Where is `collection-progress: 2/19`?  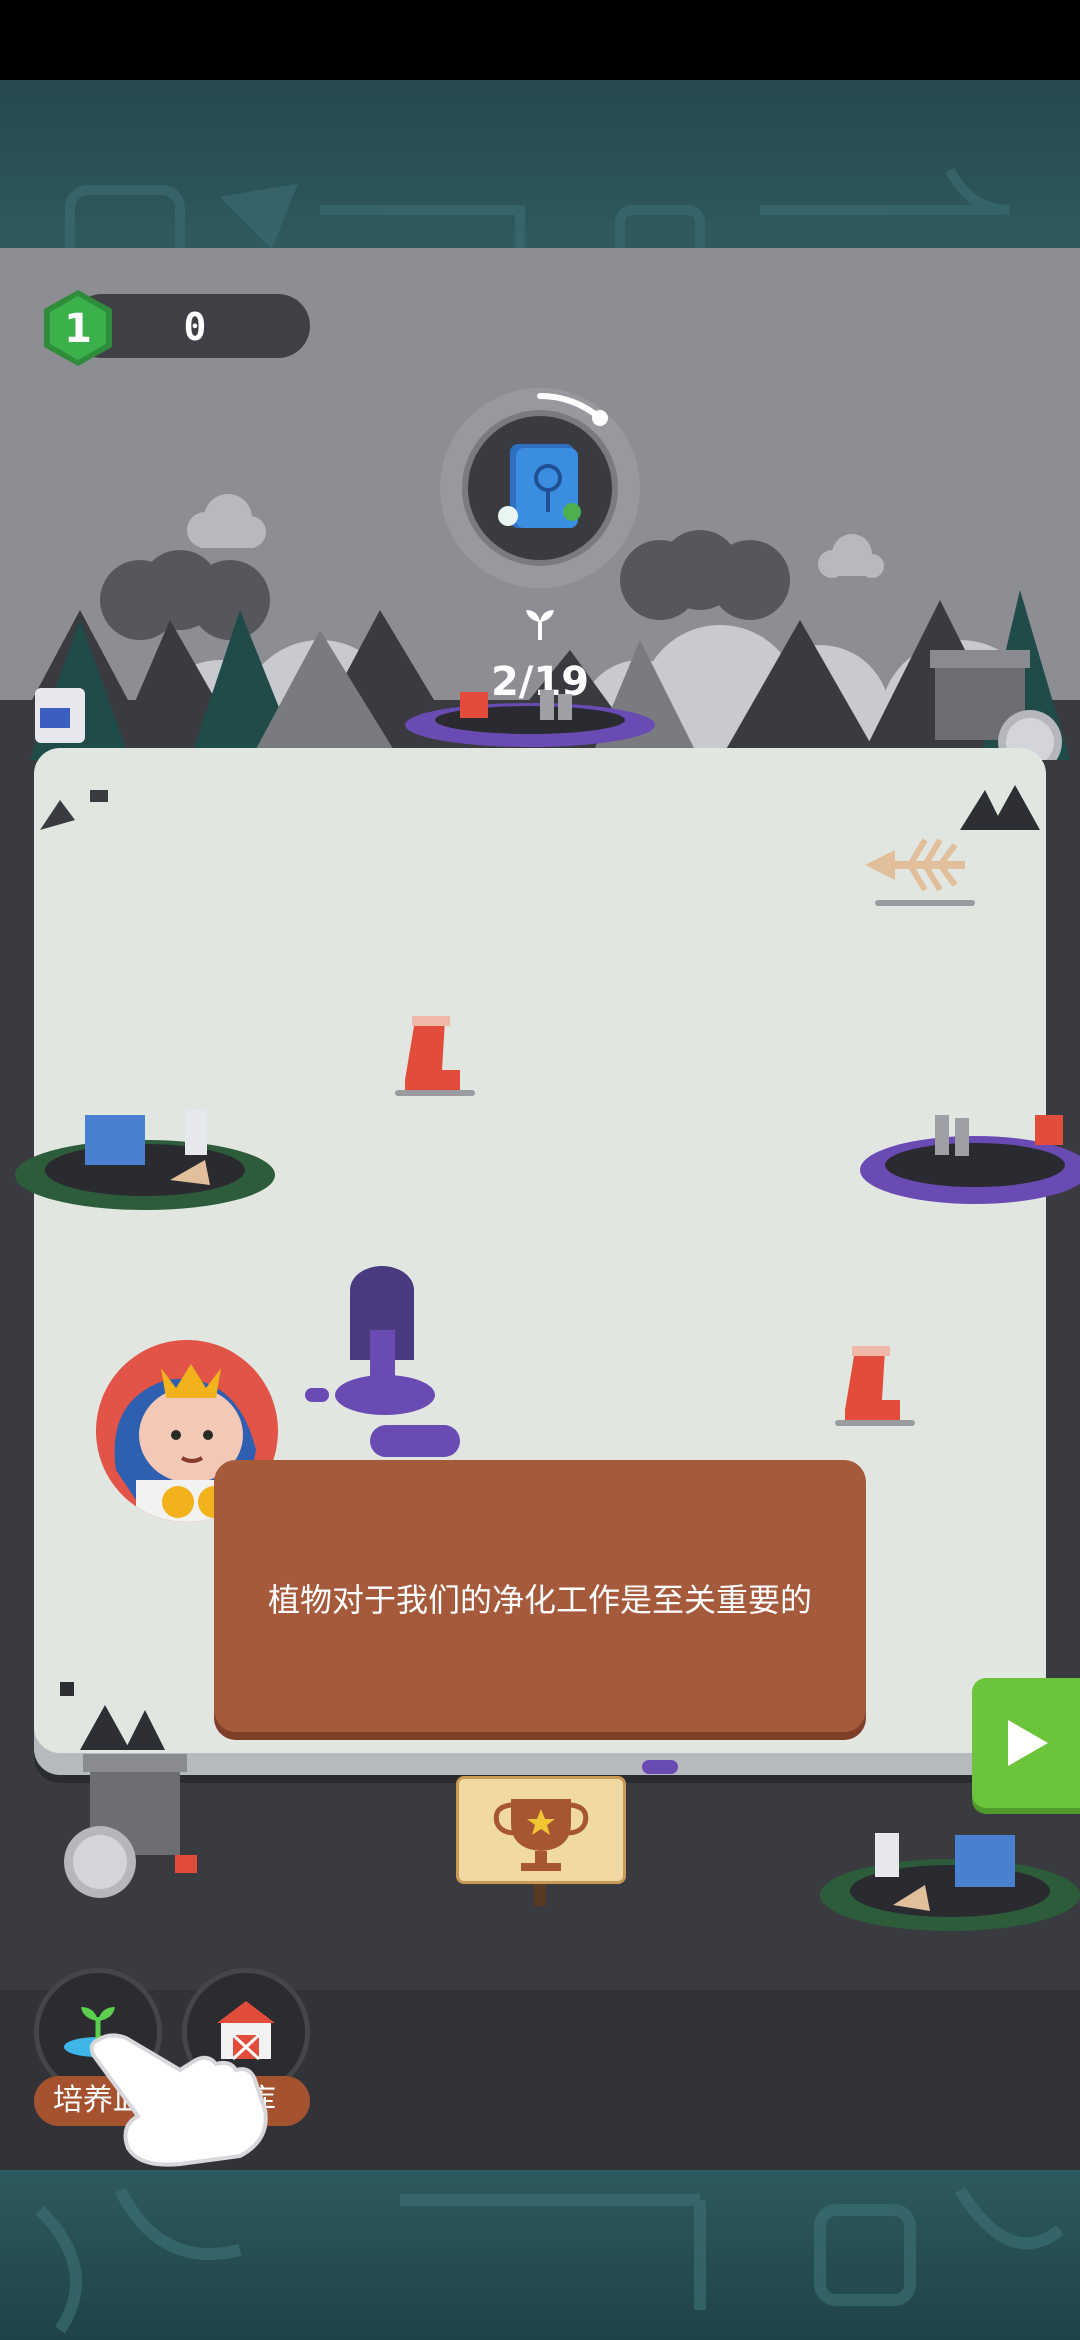
collection-progress: 2/19 is located at coordinates (540, 648).